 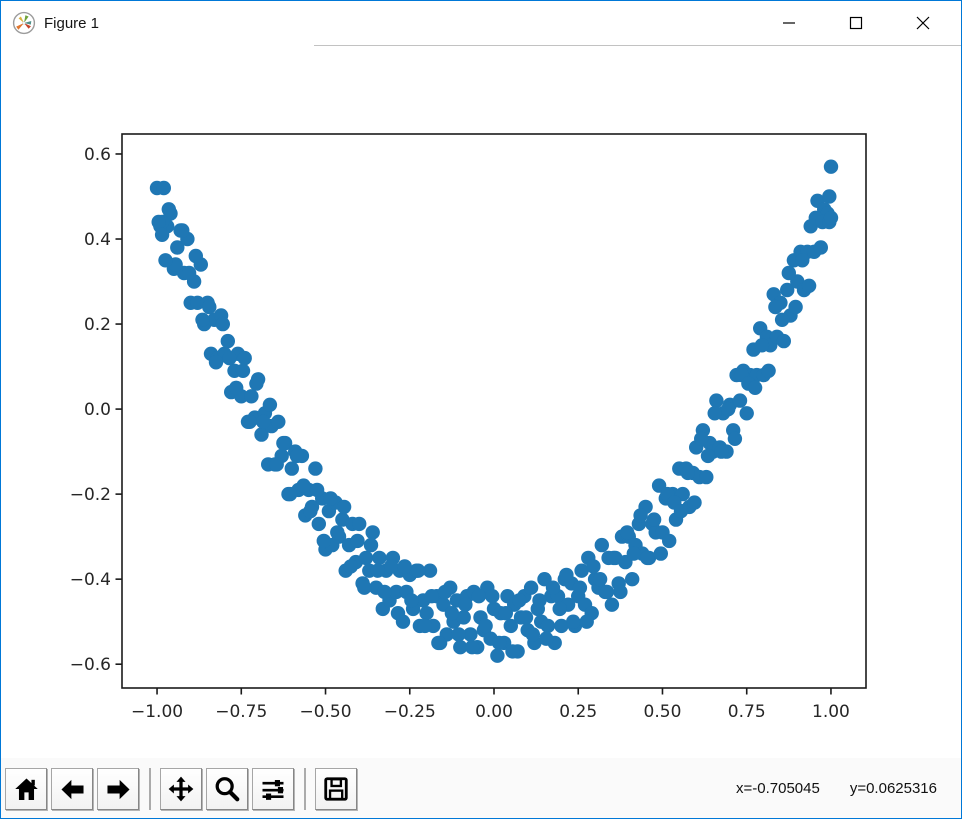 What do you see at coordinates (241, 712) in the screenshot?
I see `x-tick-label: −0.75` at bounding box center [241, 712].